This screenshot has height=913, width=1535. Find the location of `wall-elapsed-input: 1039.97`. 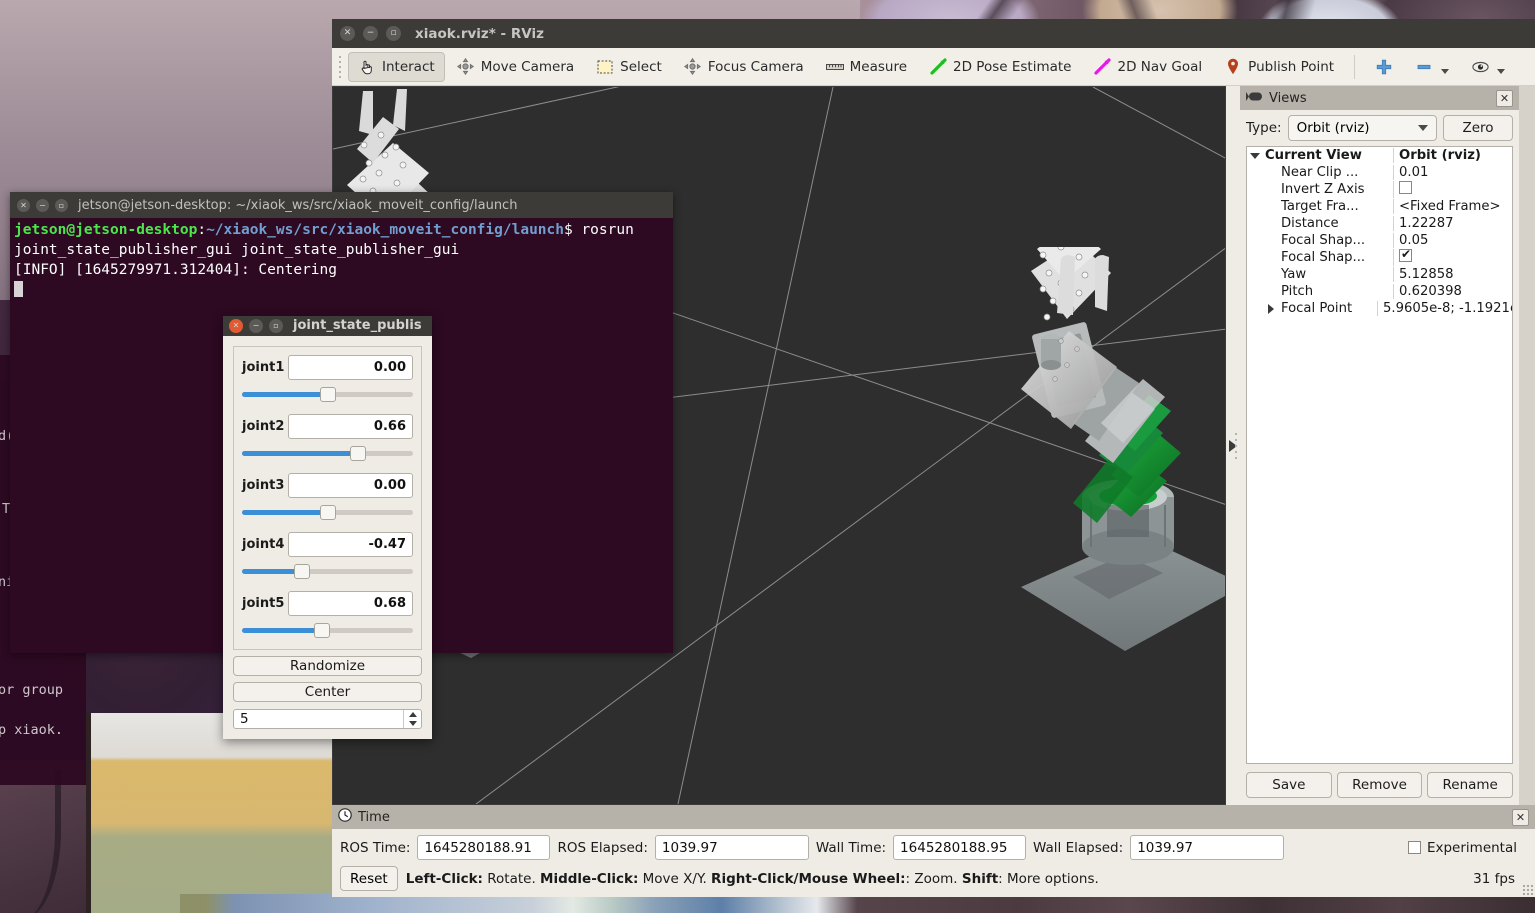

wall-elapsed-input: 1039.97 is located at coordinates (1207, 847).